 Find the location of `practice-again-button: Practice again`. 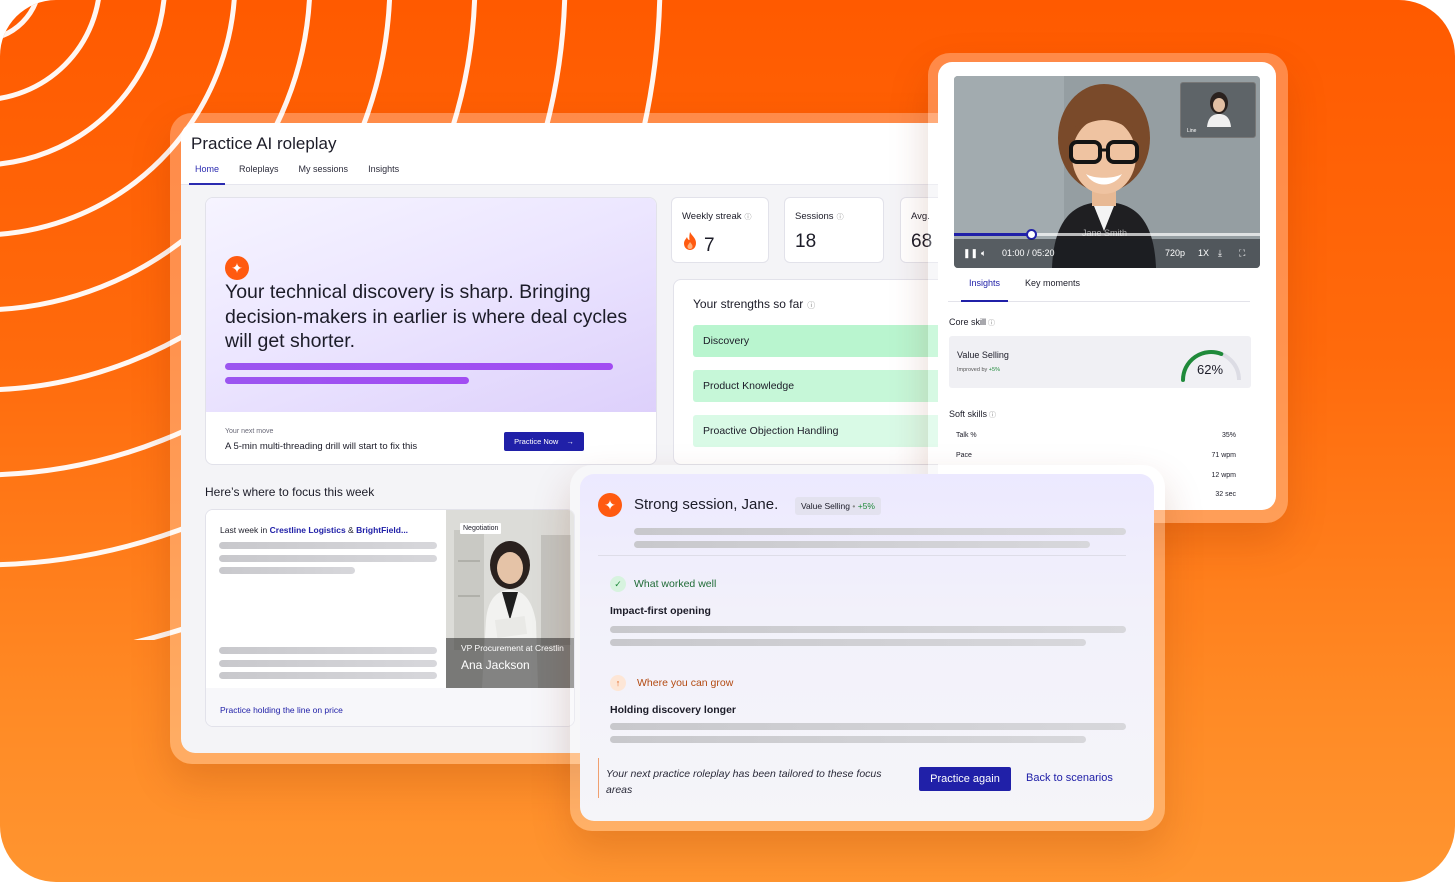

practice-again-button: Practice again is located at coordinates (965, 779).